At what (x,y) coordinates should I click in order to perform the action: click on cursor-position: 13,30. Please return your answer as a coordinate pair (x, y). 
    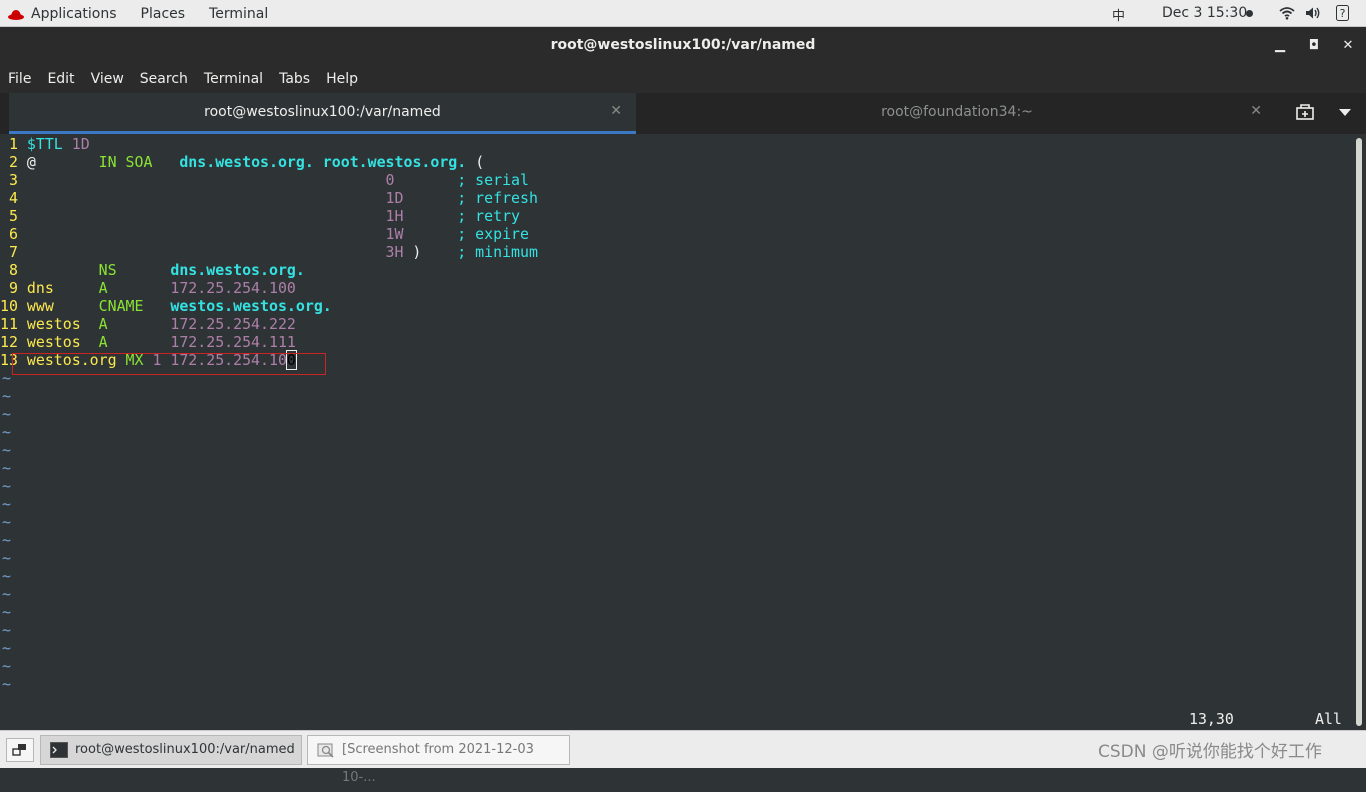
    Looking at the image, I should click on (1211, 719).